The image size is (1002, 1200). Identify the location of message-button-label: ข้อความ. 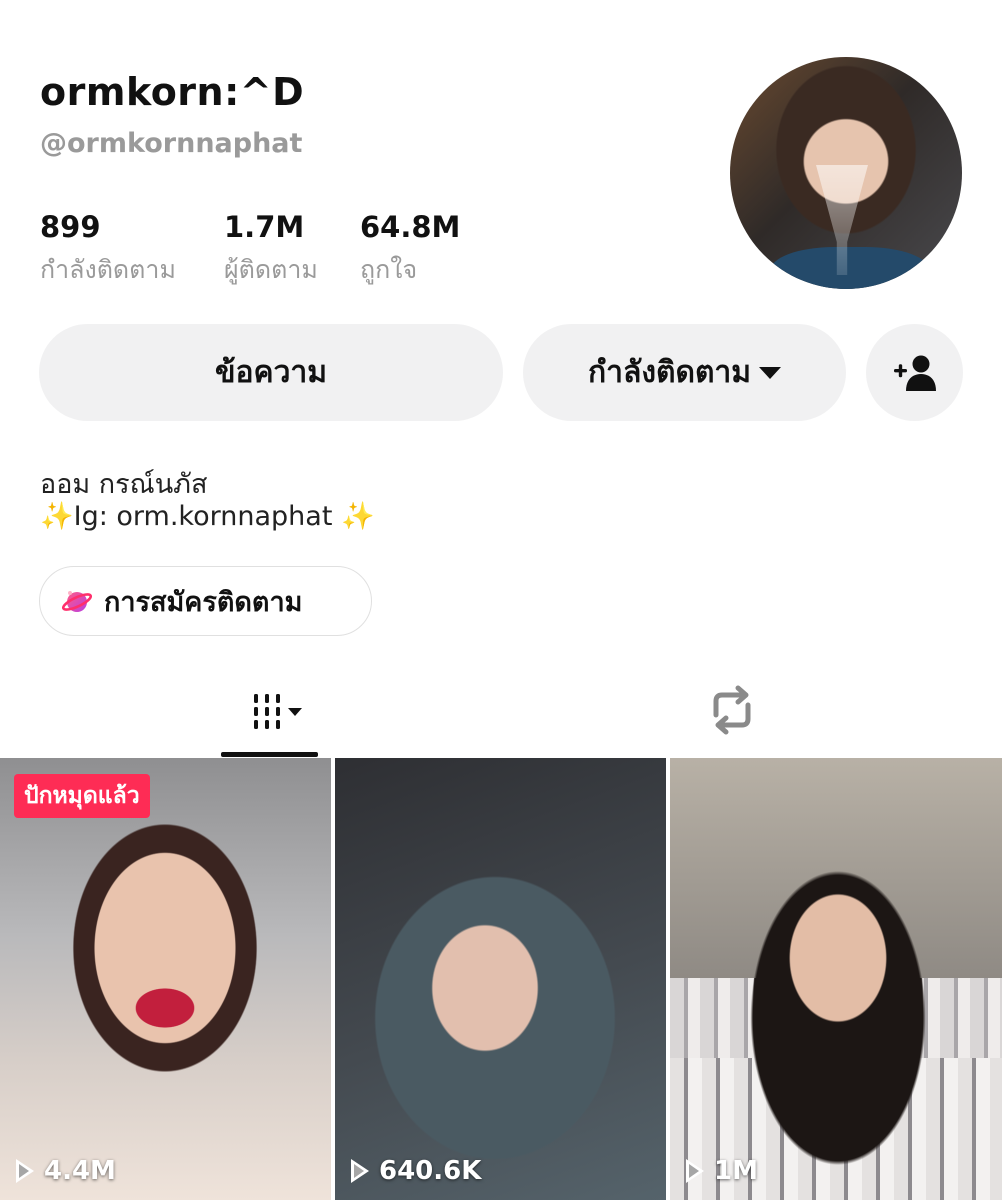
(271, 372).